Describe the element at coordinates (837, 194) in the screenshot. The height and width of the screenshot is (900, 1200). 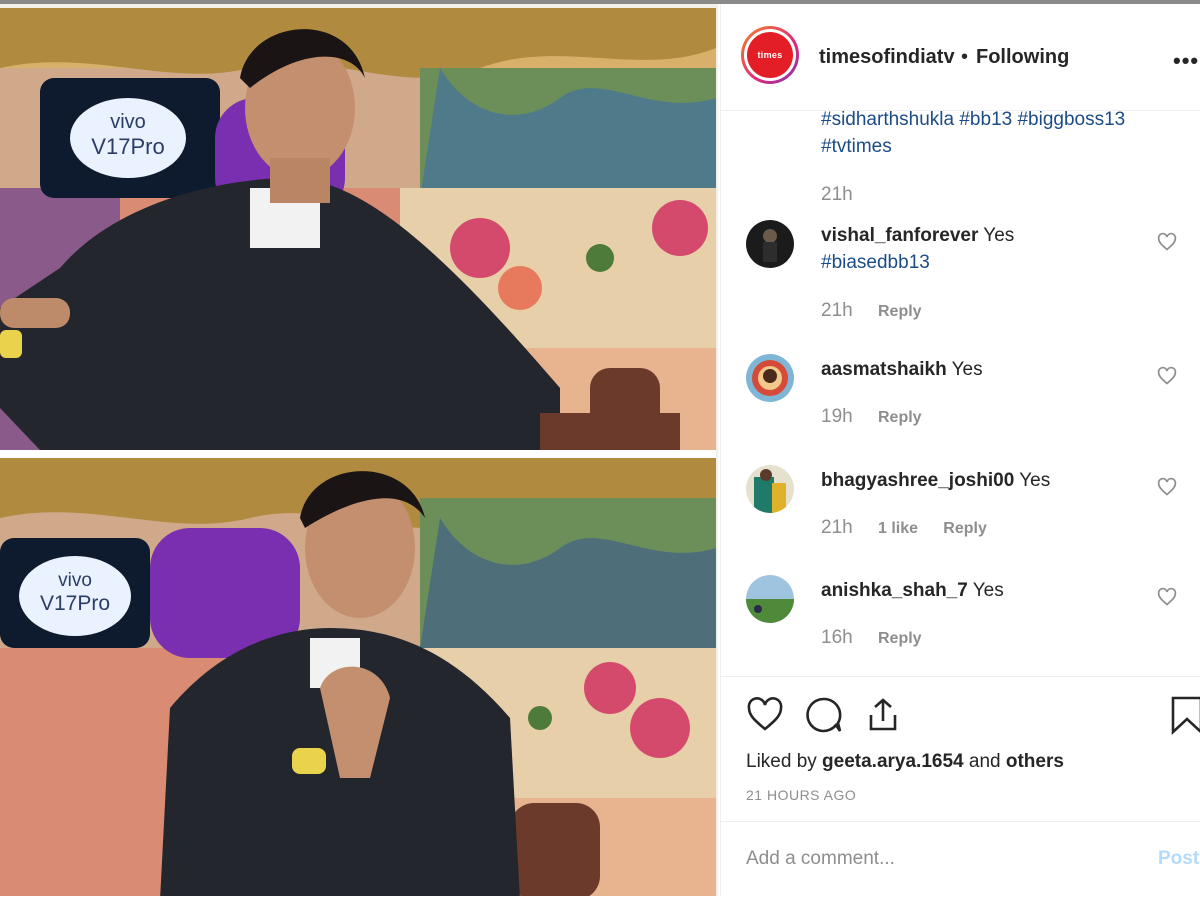
I see `caption-timestamp: 21h` at that location.